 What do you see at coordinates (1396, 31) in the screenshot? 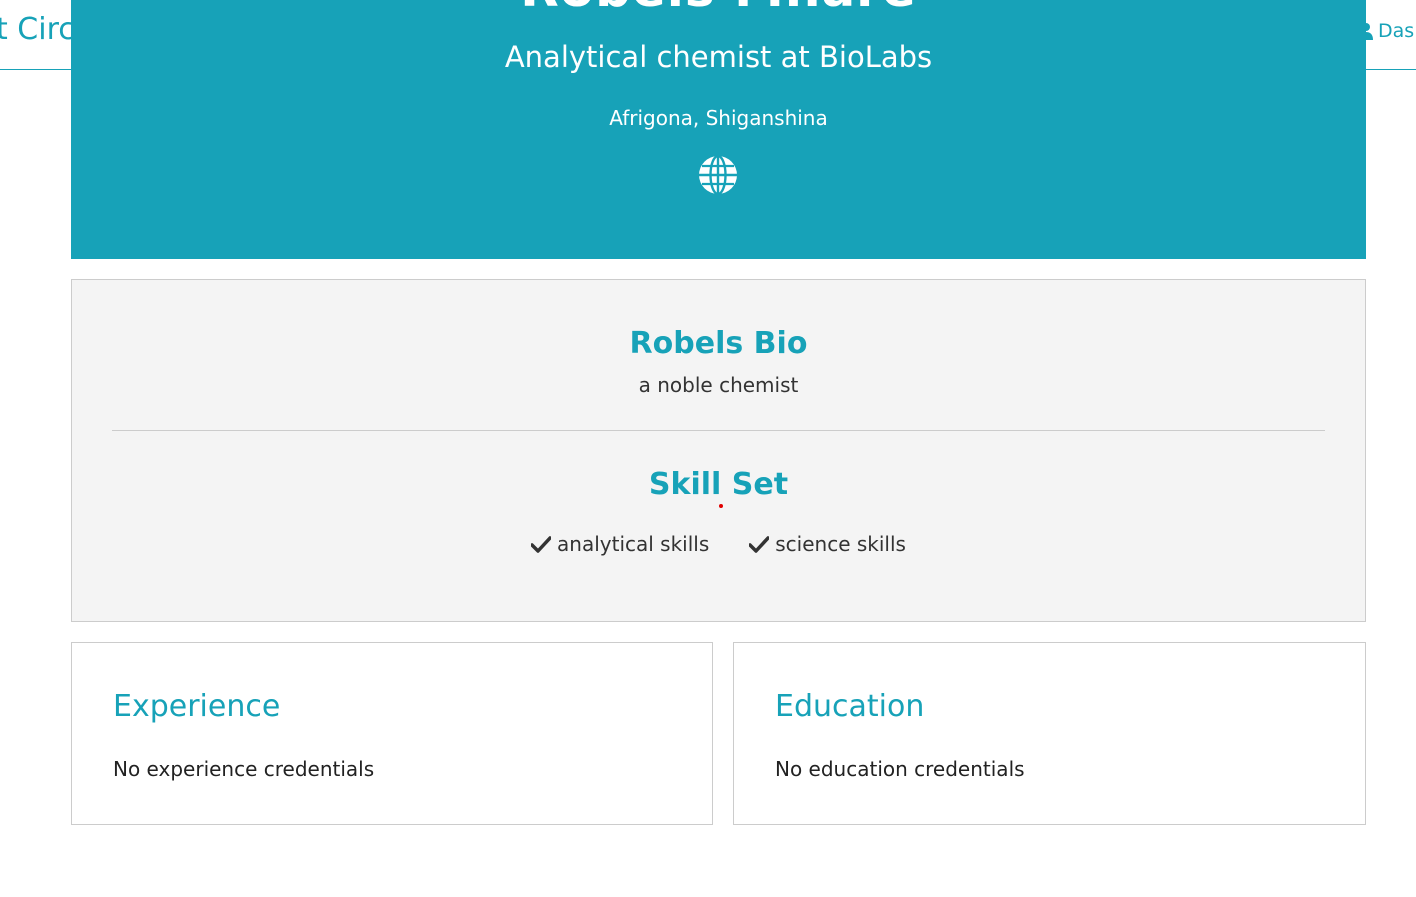
I see `dashboard-label: Das` at bounding box center [1396, 31].